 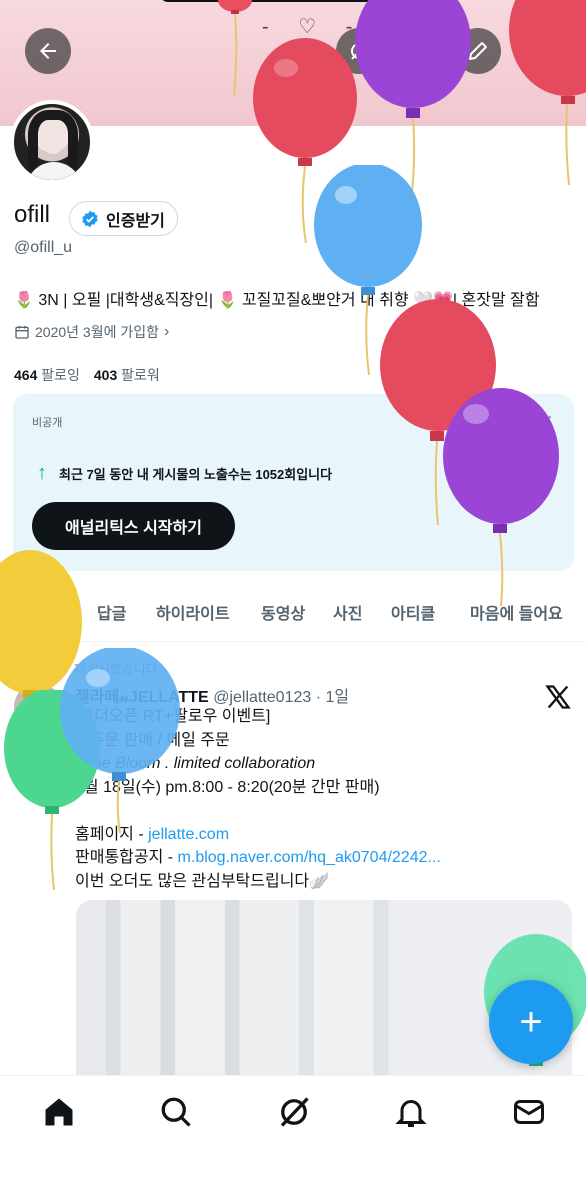 I want to click on repost-icon, so click(x=60, y=668).